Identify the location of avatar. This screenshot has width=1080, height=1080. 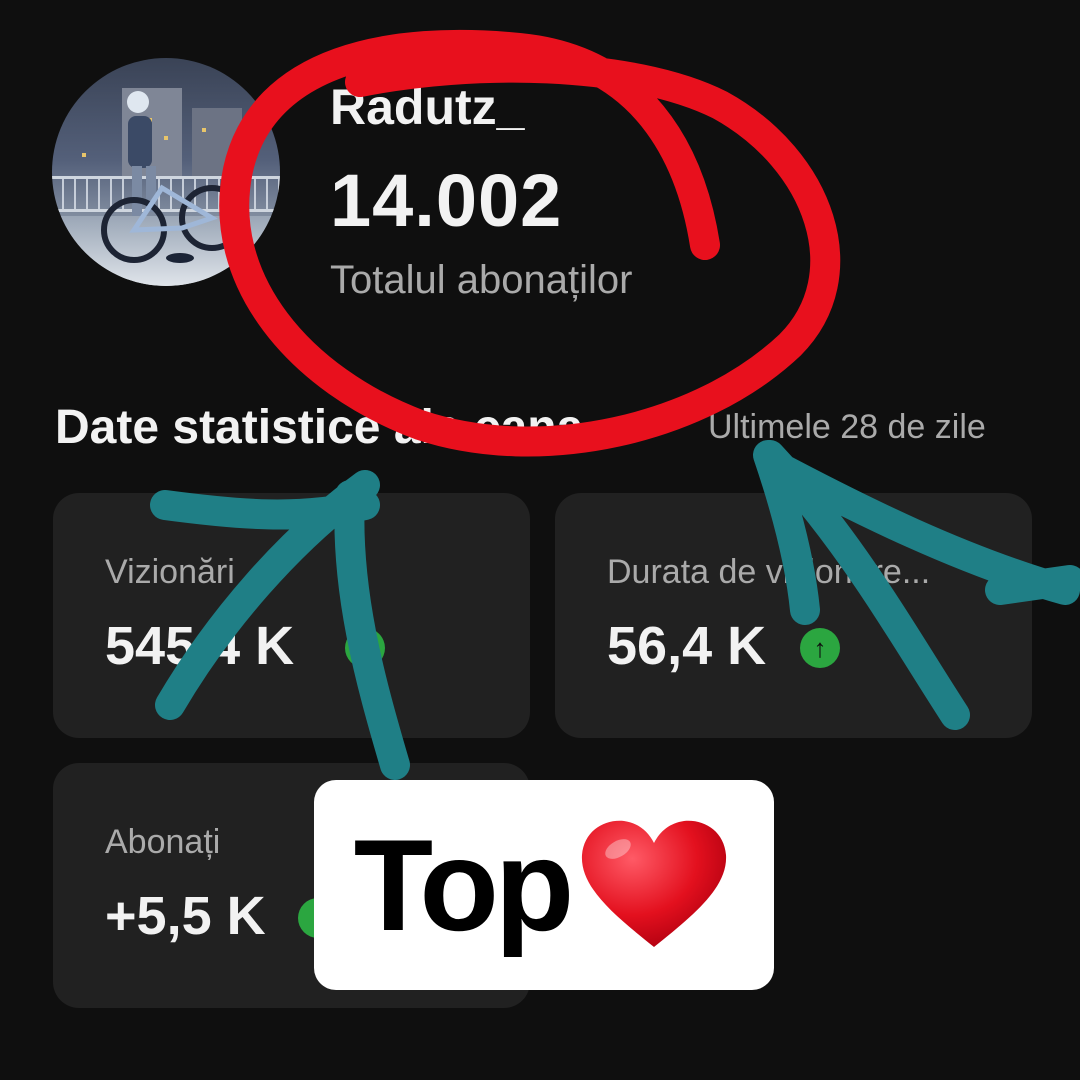
(166, 172).